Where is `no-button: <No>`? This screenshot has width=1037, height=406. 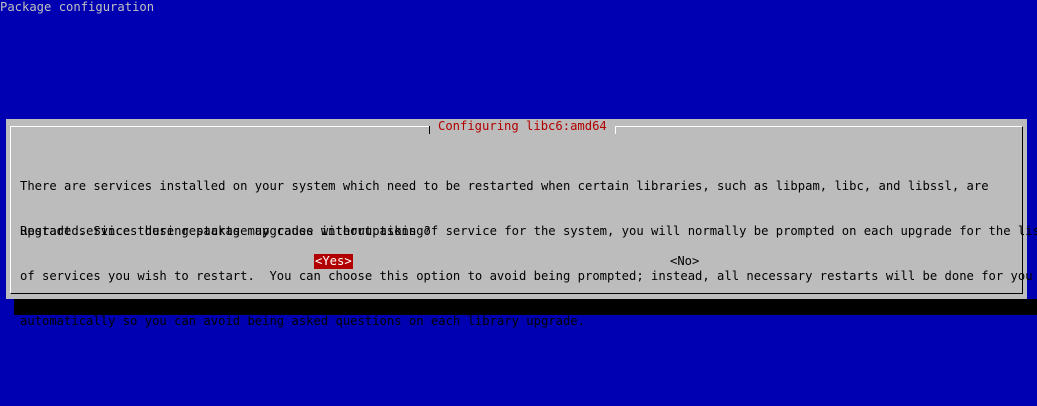 no-button: <No> is located at coordinates (684, 261).